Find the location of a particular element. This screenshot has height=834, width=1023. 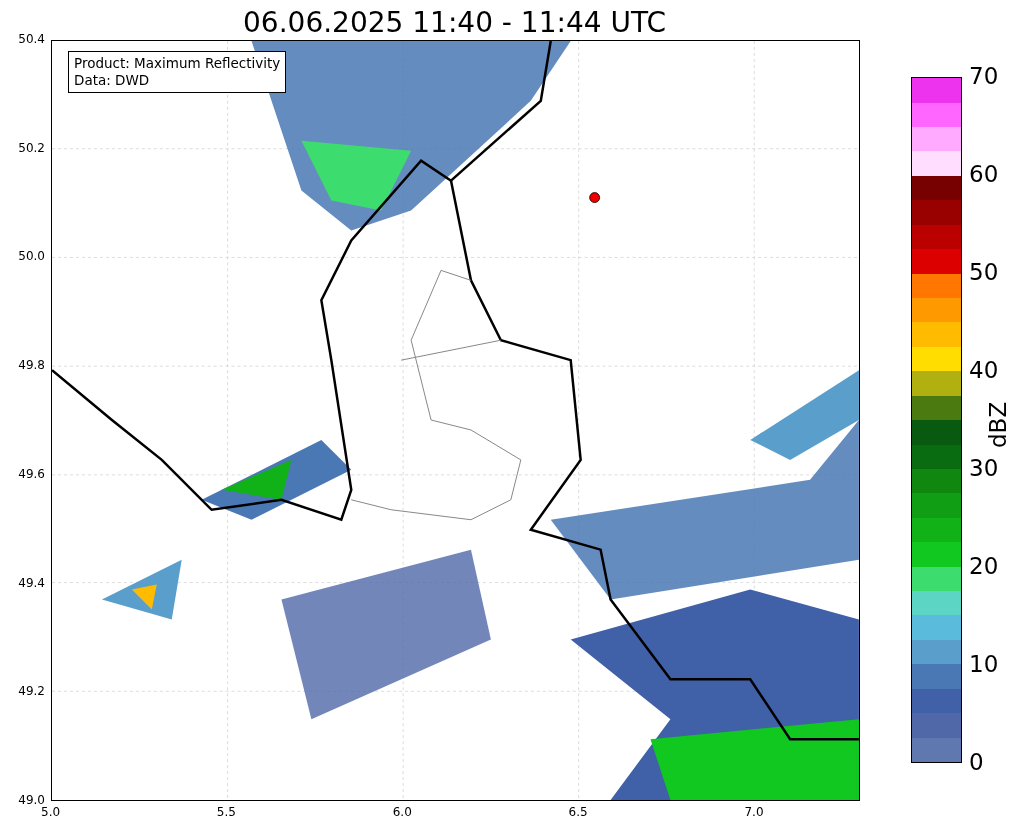

colorbar-tick-label: 10 is located at coordinates (984, 664).